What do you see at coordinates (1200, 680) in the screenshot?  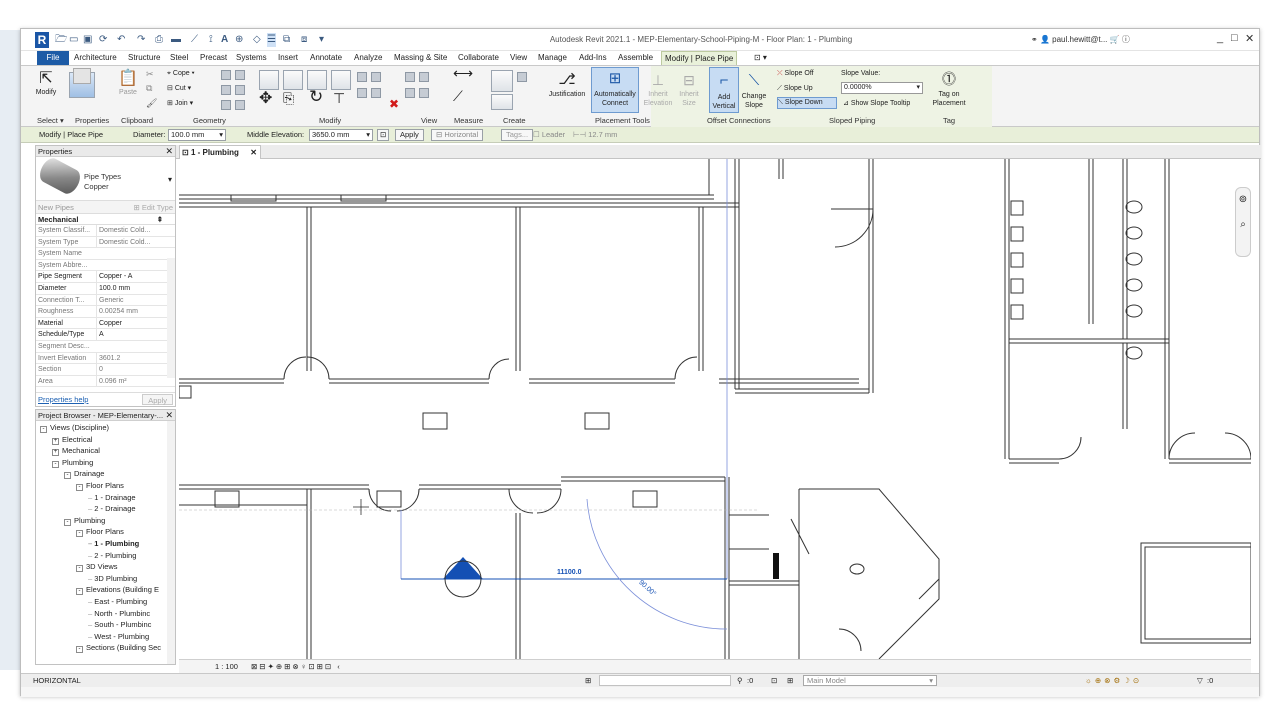 I see `filter-icon: ▽` at bounding box center [1200, 680].